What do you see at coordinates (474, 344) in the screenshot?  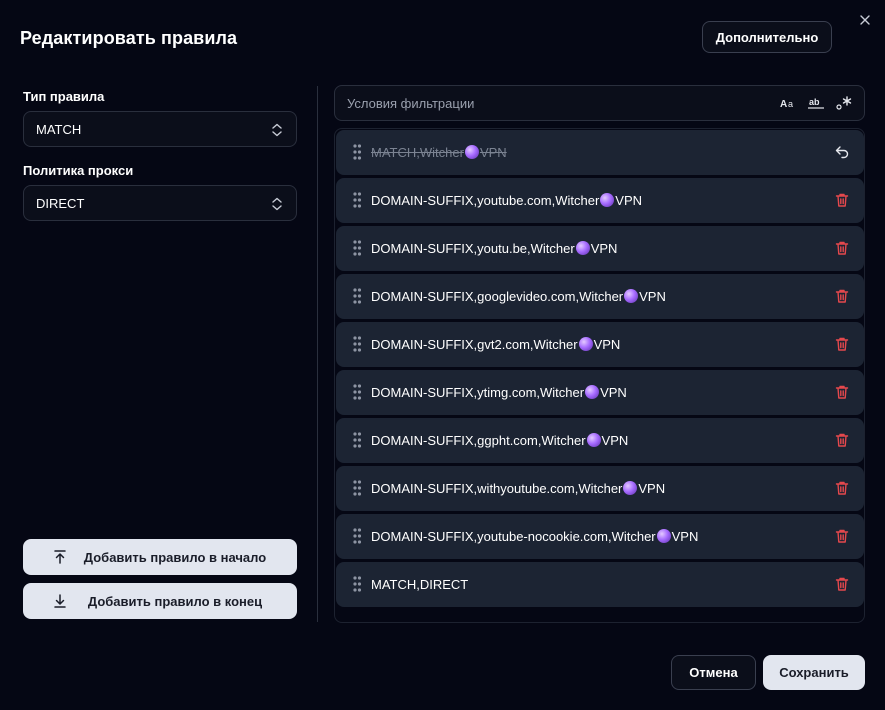 I see `rule-text-prefix: DOMAIN-SUFFIX,gvt2.com,Witcher` at bounding box center [474, 344].